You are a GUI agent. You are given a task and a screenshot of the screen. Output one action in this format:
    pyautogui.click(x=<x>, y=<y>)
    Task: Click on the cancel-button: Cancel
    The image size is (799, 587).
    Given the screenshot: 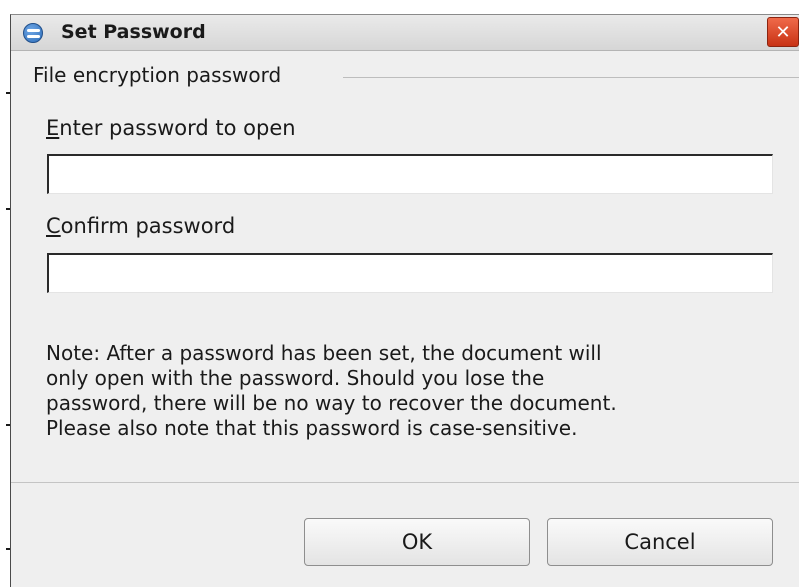 What is the action you would take?
    pyautogui.click(x=660, y=542)
    